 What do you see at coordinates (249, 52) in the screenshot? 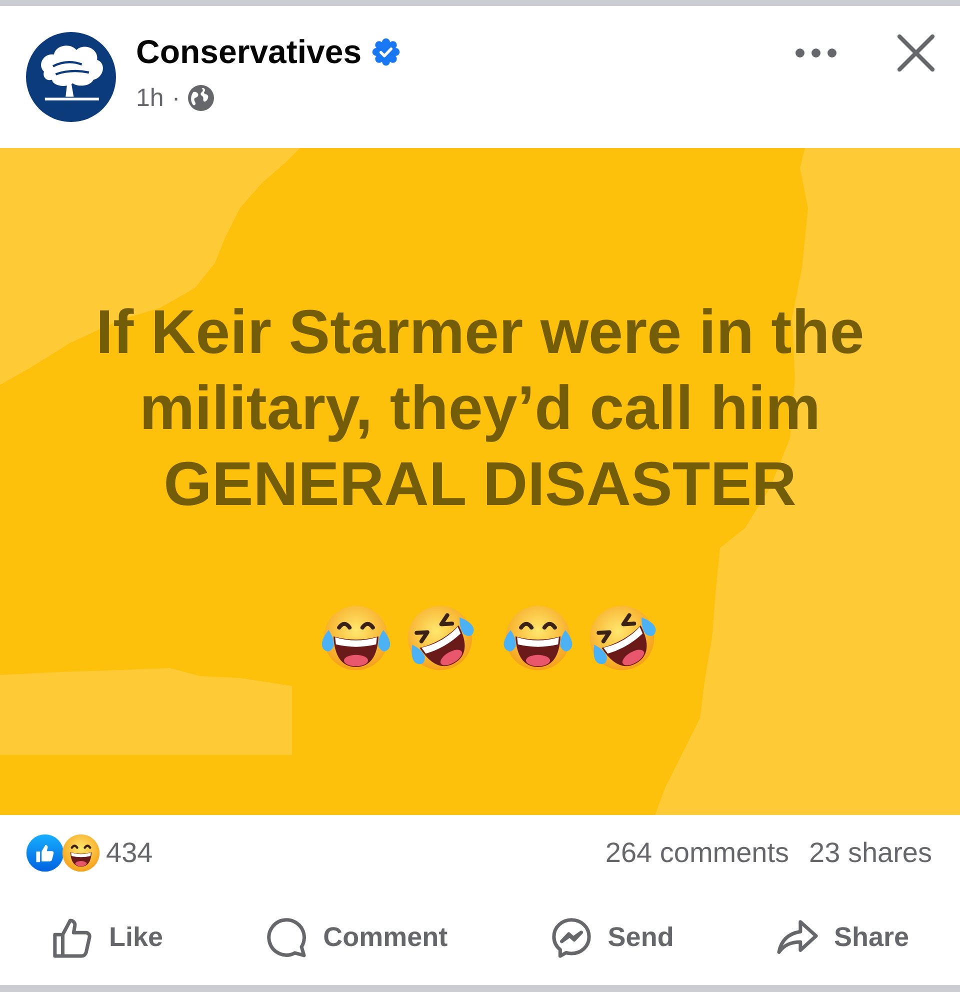
I see `page-name-link: Conservatives` at bounding box center [249, 52].